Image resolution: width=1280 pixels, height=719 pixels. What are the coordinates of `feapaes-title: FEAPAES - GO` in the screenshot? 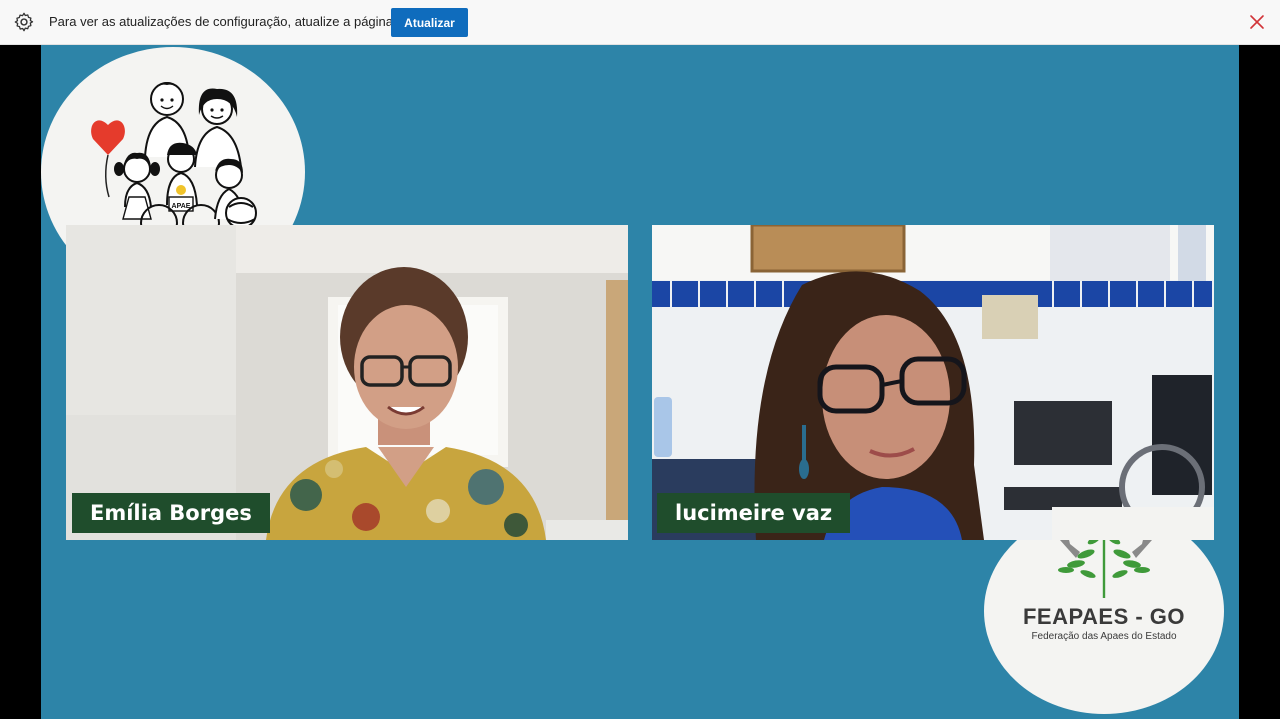 It's located at (1104, 616).